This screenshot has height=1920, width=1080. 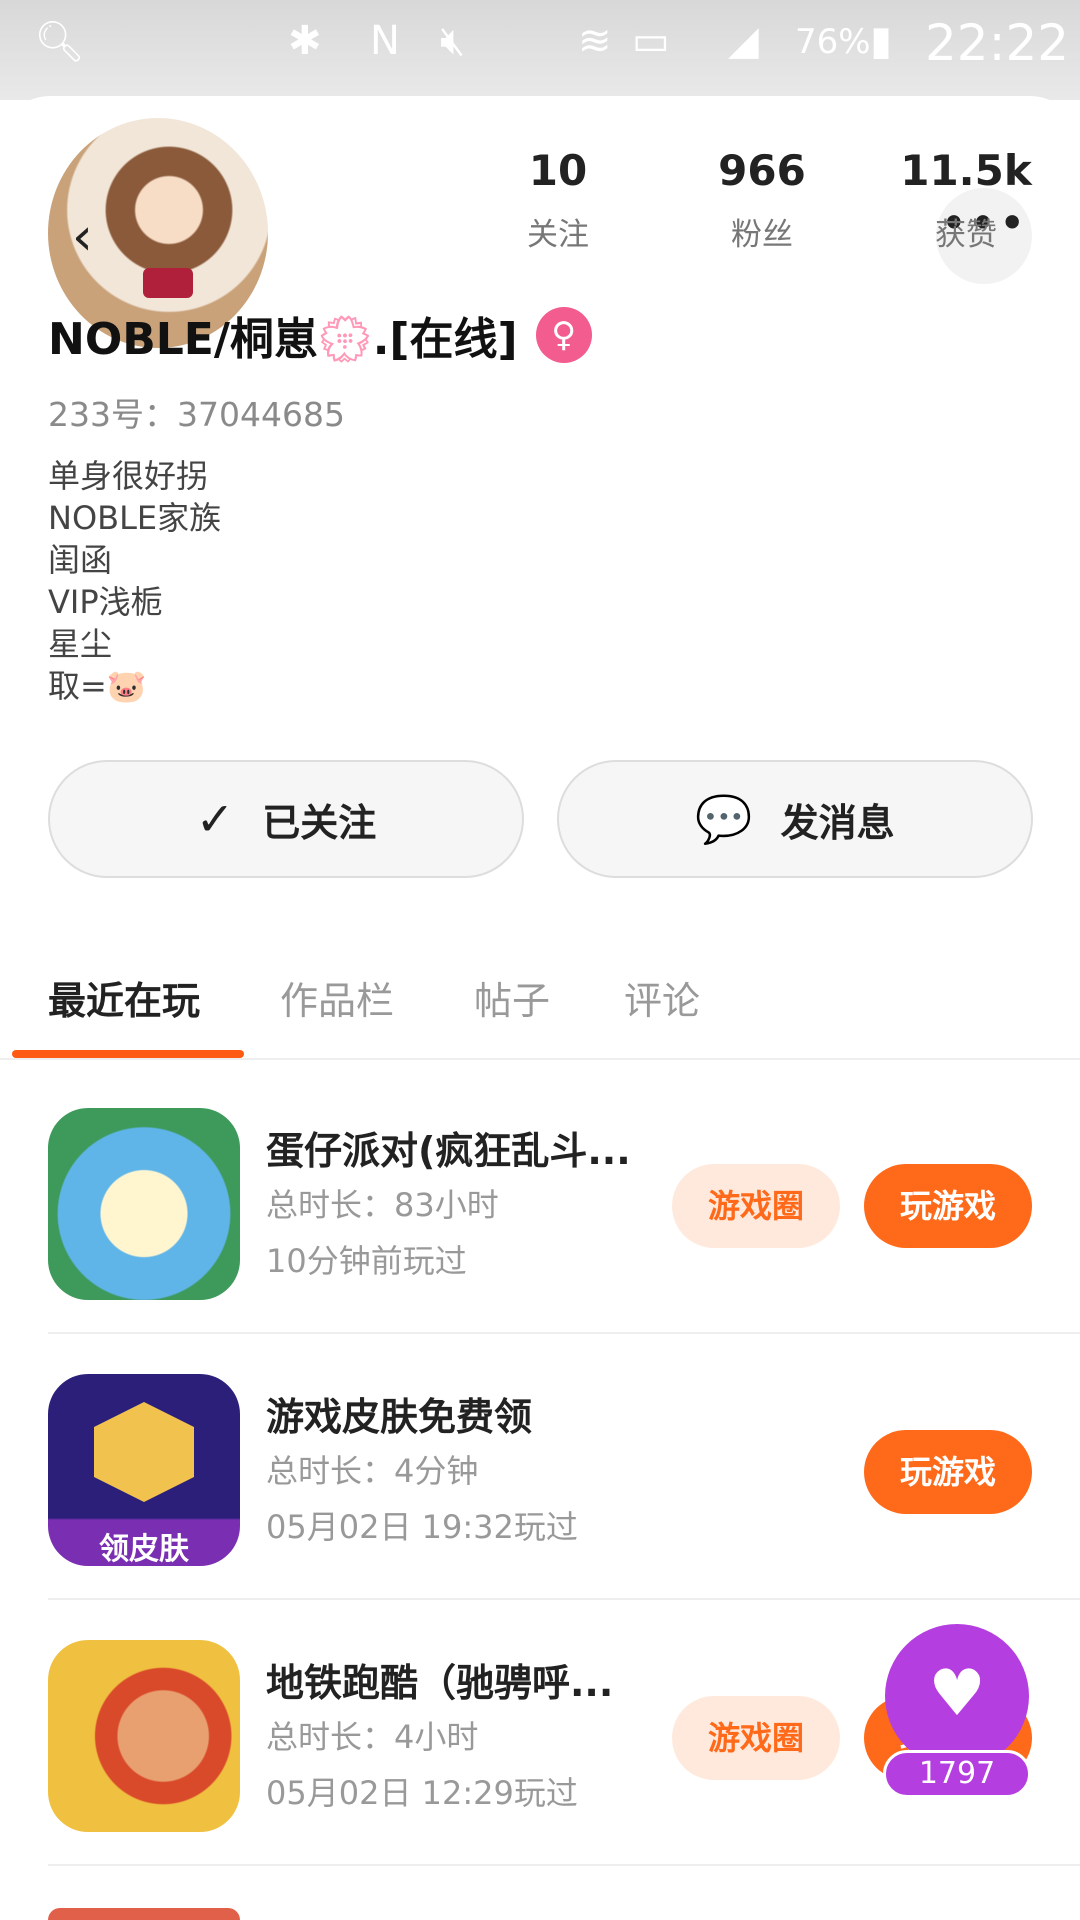 I want to click on nfc-icon: N, so click(x=385, y=41).